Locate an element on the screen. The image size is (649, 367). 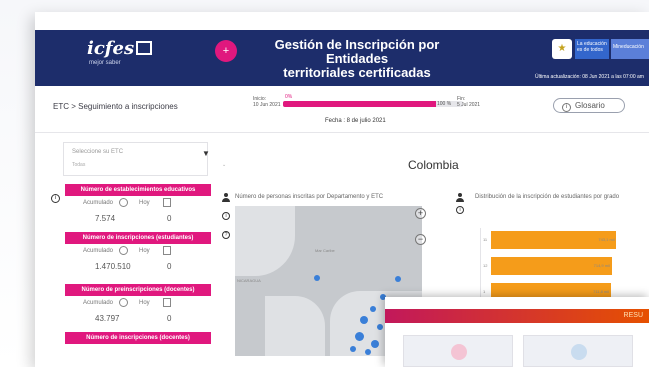
etc-select-label: Seleccione su ETC is located at coordinates (98, 152).